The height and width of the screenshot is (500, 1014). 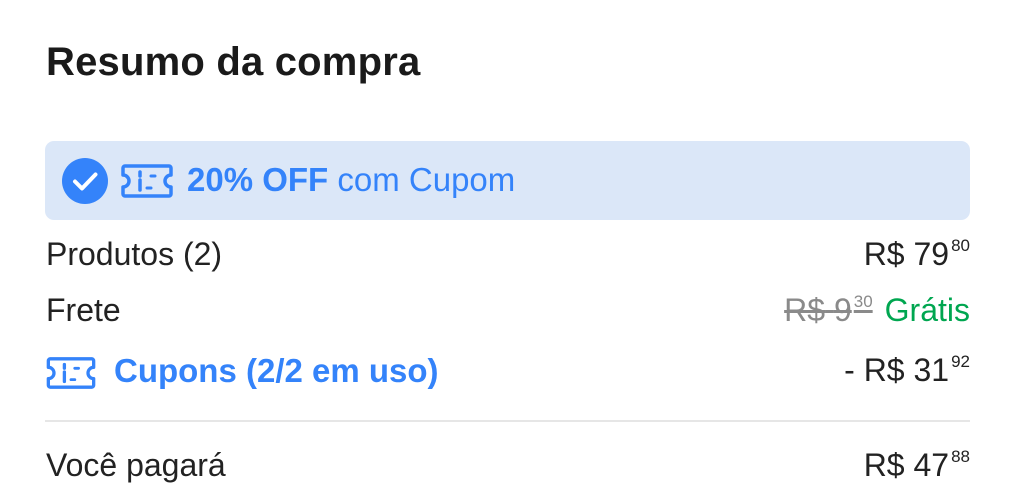 I want to click on products-row: Produtos (2) R$ 79 80, so click(x=508, y=256).